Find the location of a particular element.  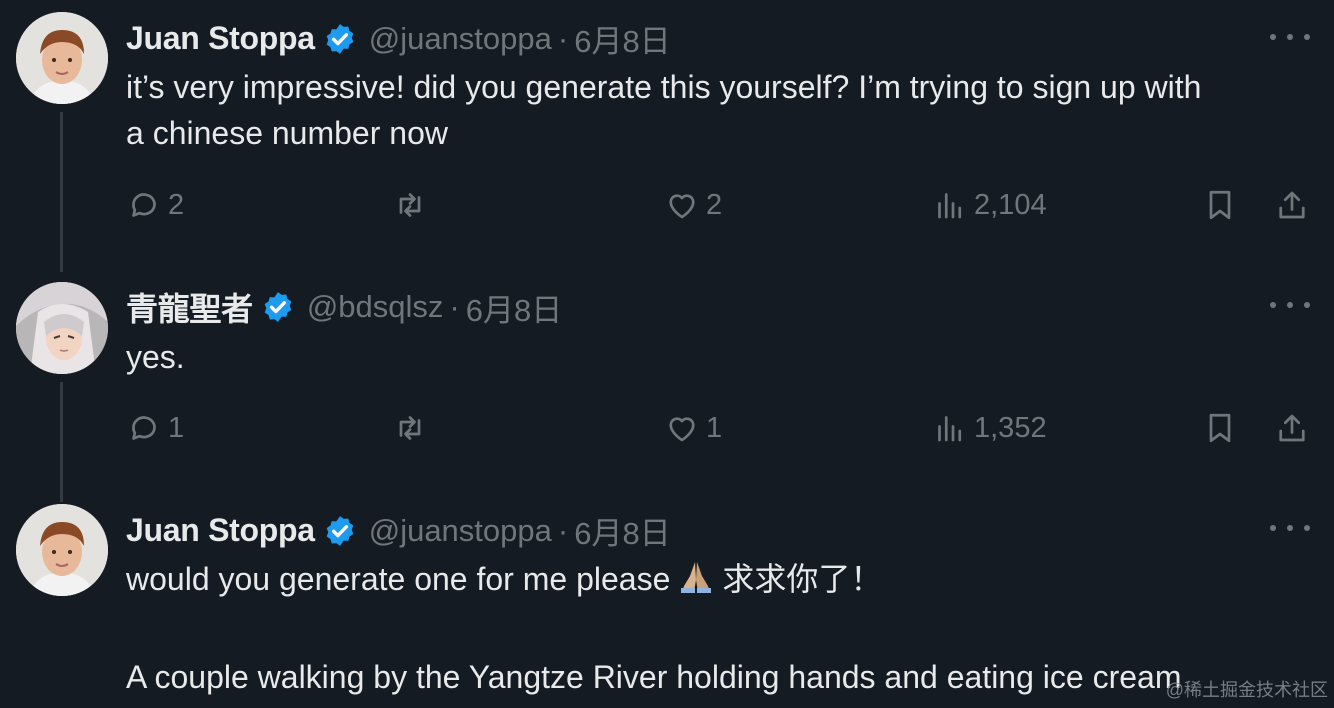

like-button: 2 is located at coordinates (693, 205).